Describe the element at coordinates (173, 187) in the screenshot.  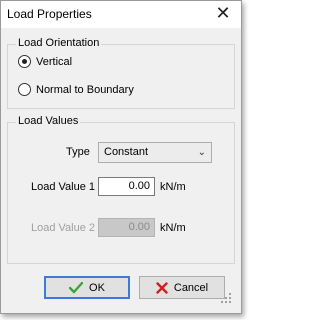
I see `load-value-1-unit: kN/m` at that location.